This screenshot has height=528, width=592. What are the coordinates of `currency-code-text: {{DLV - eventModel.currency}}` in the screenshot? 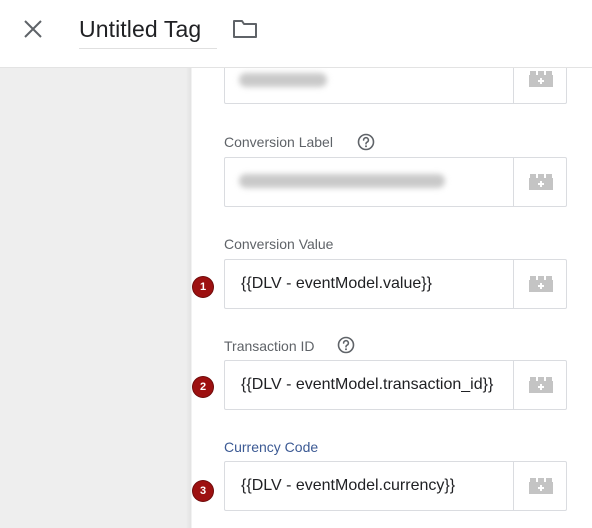 It's located at (348, 485).